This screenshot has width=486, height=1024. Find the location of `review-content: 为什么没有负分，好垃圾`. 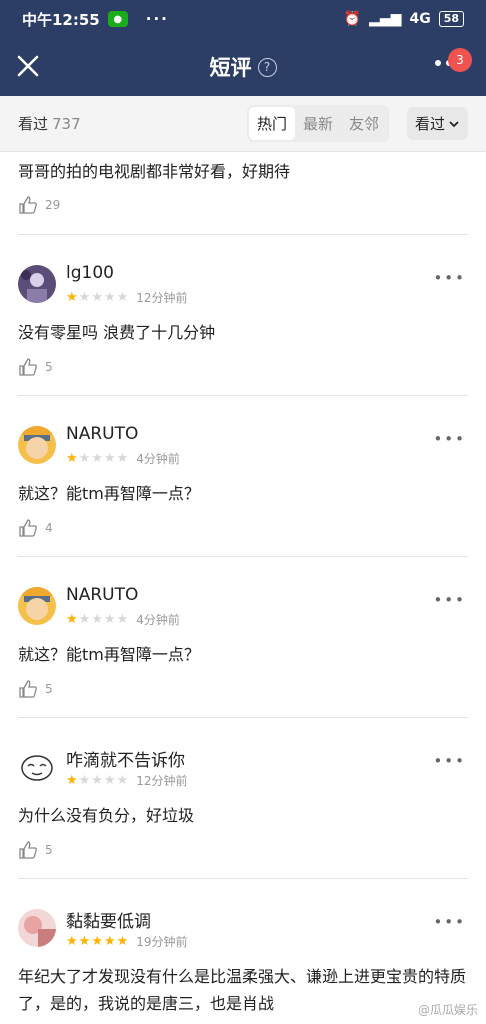

review-content: 为什么没有负分，好垃圾 is located at coordinates (106, 815).